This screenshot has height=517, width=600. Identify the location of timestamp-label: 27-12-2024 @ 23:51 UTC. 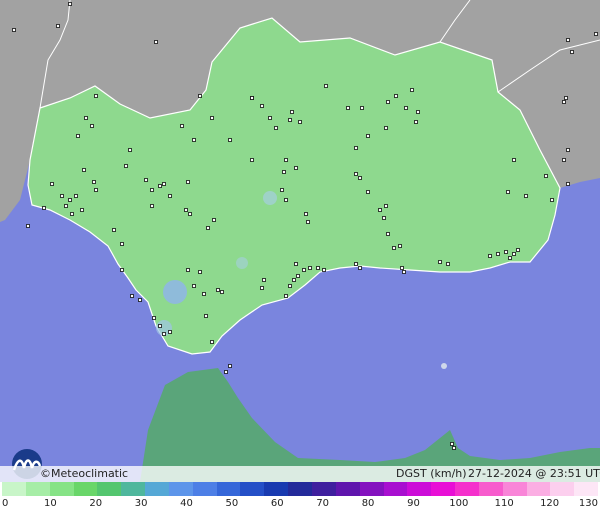
(534, 473).